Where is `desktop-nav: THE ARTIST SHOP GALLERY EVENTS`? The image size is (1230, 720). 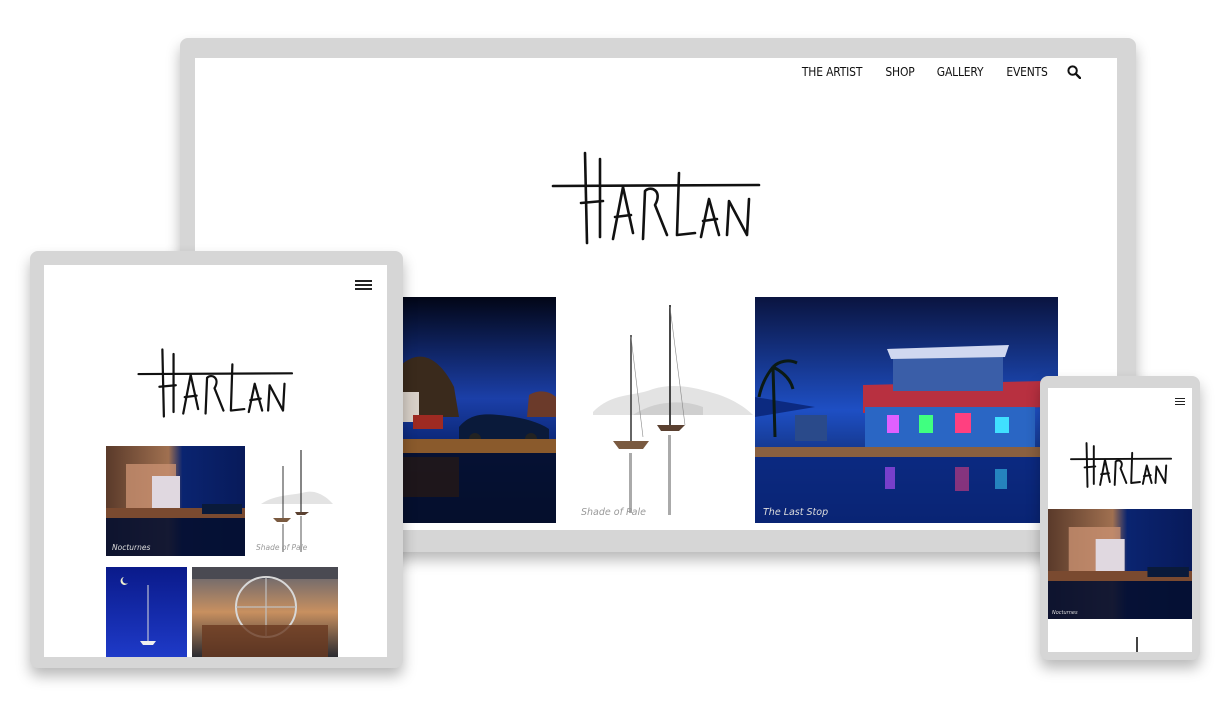 desktop-nav: THE ARTIST SHOP GALLERY EVENTS is located at coordinates (939, 71).